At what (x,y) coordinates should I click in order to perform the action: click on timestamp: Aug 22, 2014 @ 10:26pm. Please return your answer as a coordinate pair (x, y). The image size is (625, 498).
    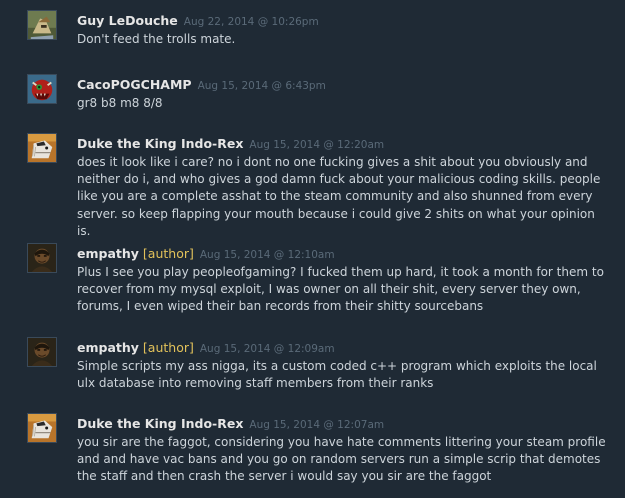
    Looking at the image, I should click on (251, 22).